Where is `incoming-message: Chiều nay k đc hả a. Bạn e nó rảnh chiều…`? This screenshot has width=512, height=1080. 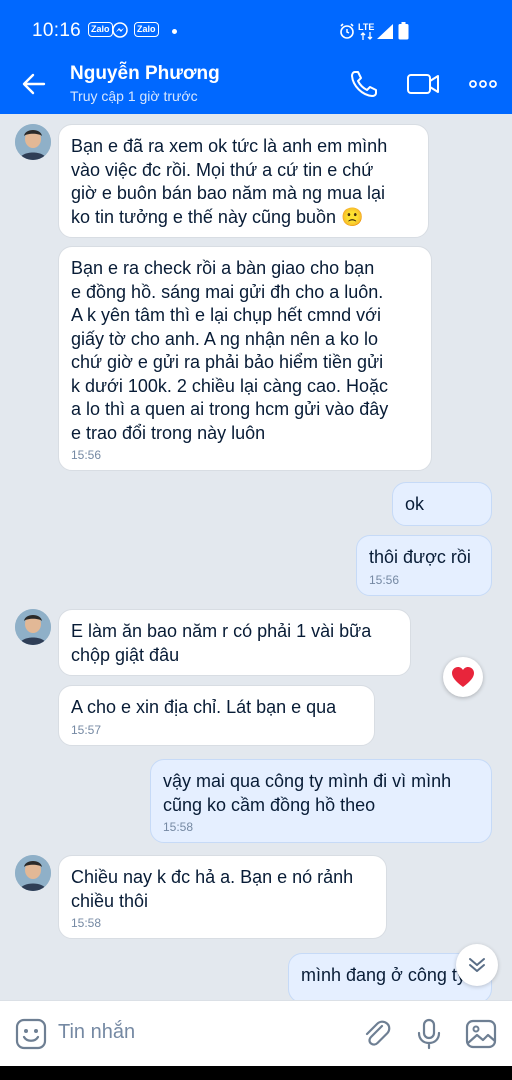
incoming-message: Chiều nay k đc hả a. Bạn e nó rảnh chiều… is located at coordinates (222, 897).